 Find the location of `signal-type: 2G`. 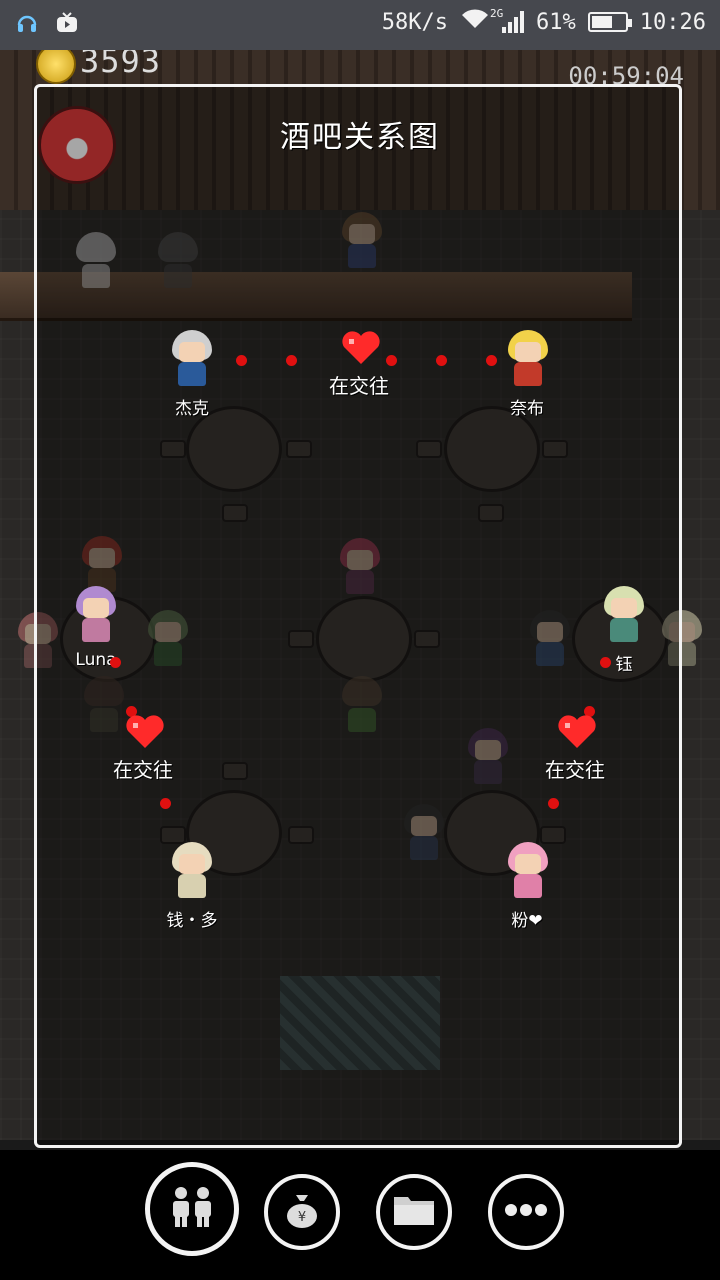

signal-type: 2G is located at coordinates (497, 13).